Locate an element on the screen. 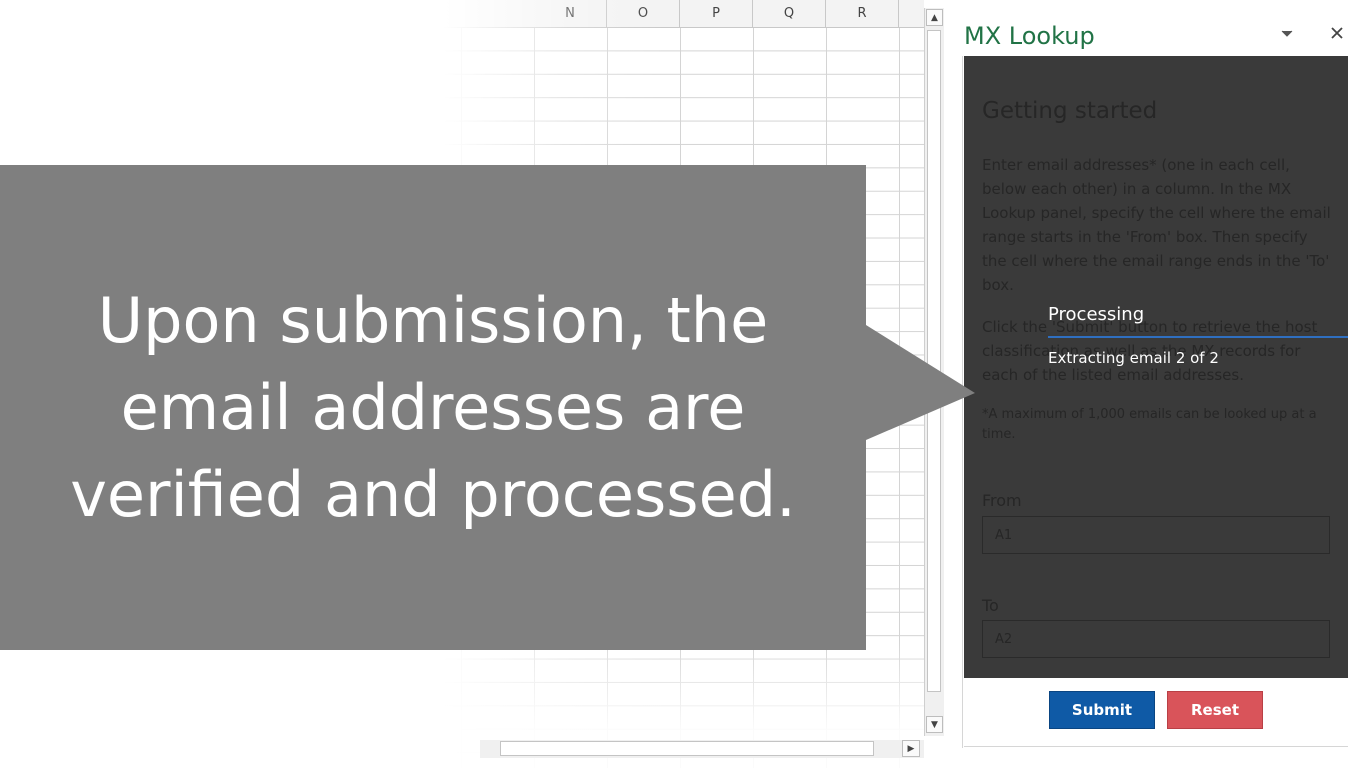  submit-button: Submit is located at coordinates (1102, 710).